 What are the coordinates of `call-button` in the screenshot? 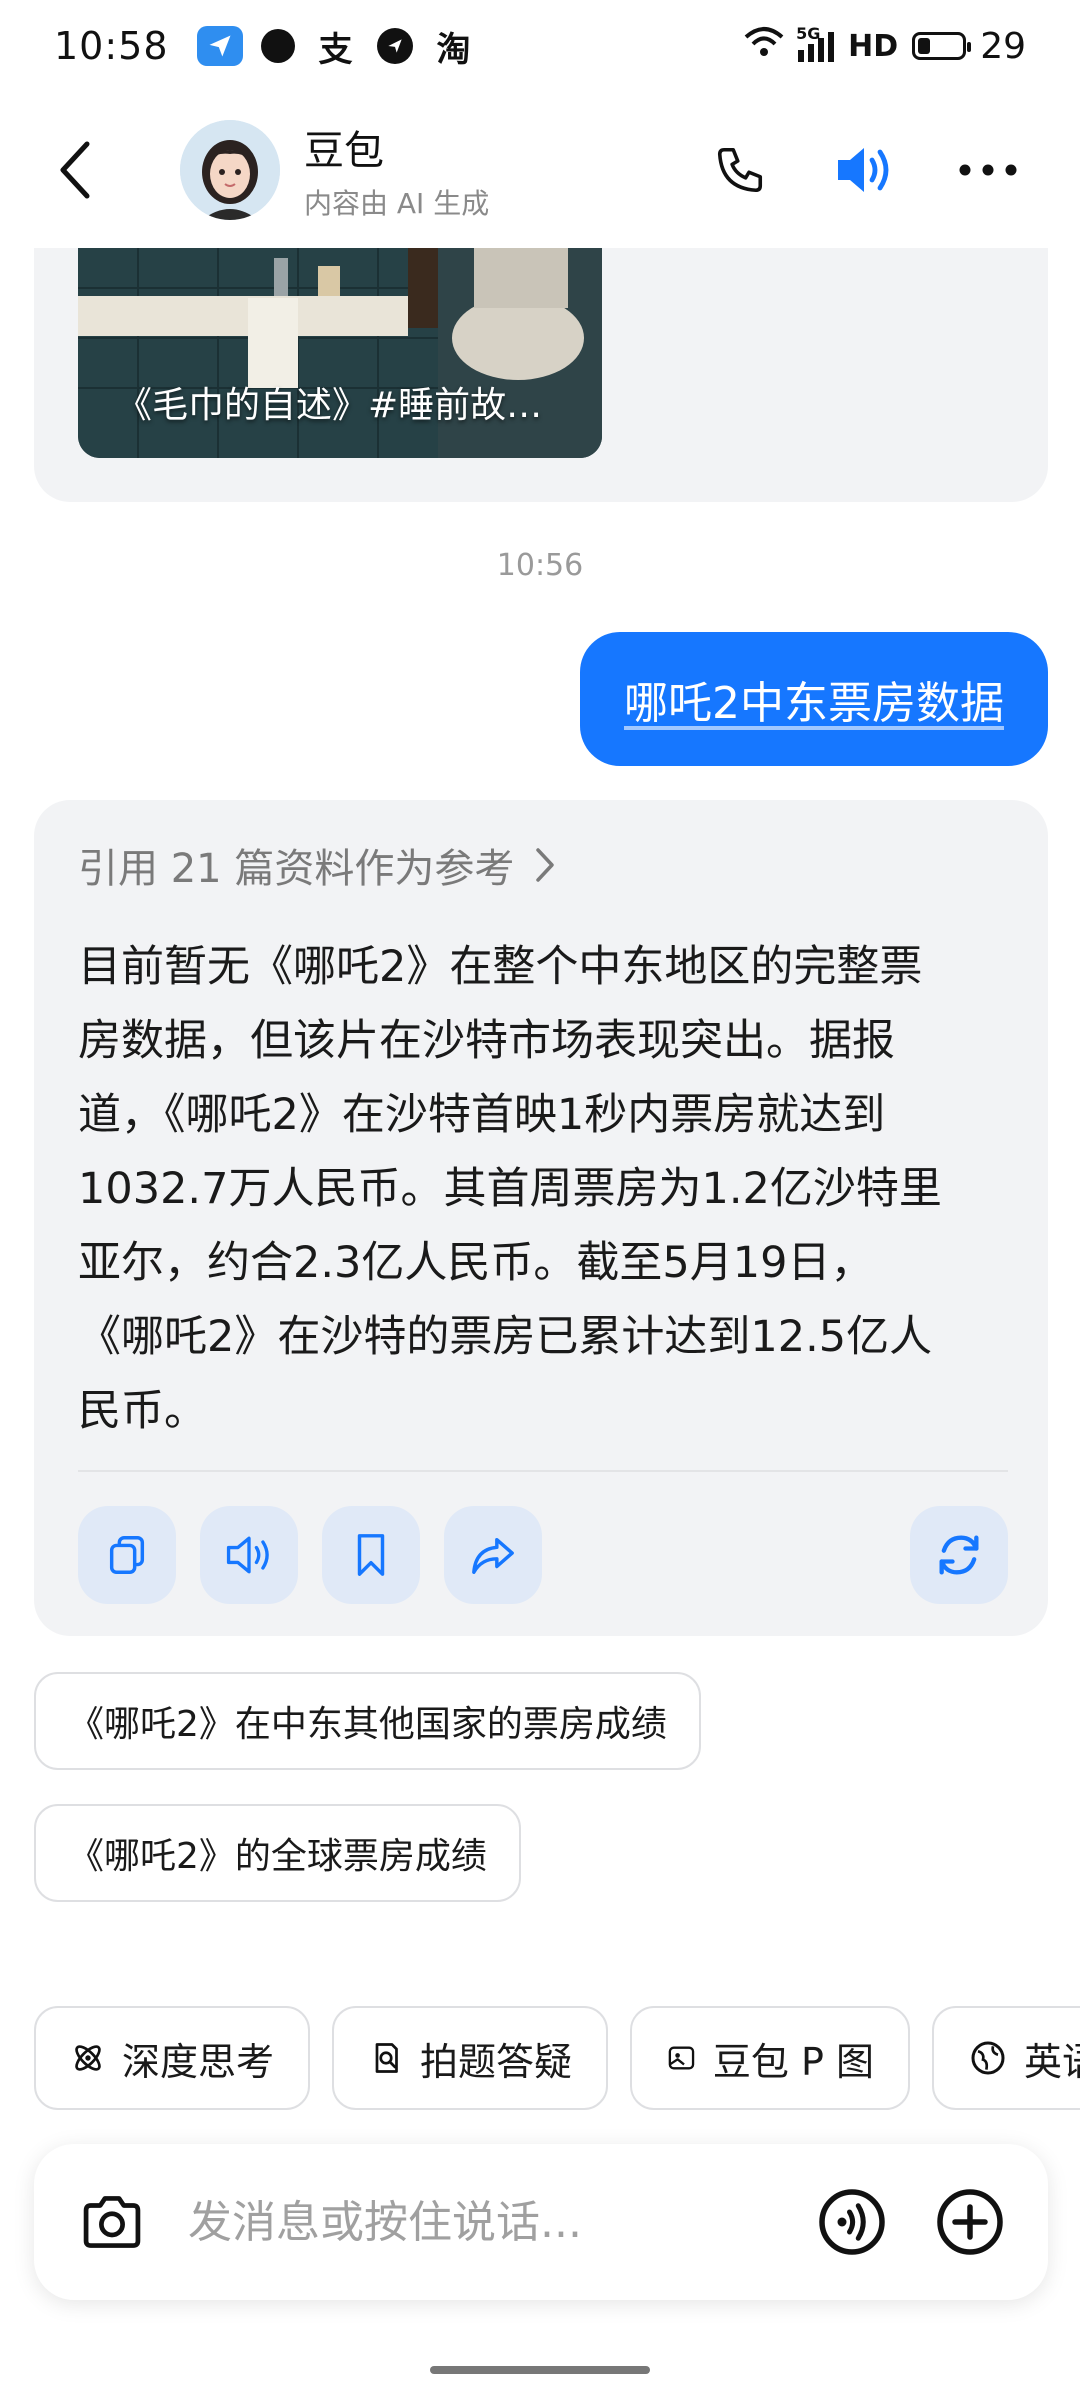 It's located at (740, 170).